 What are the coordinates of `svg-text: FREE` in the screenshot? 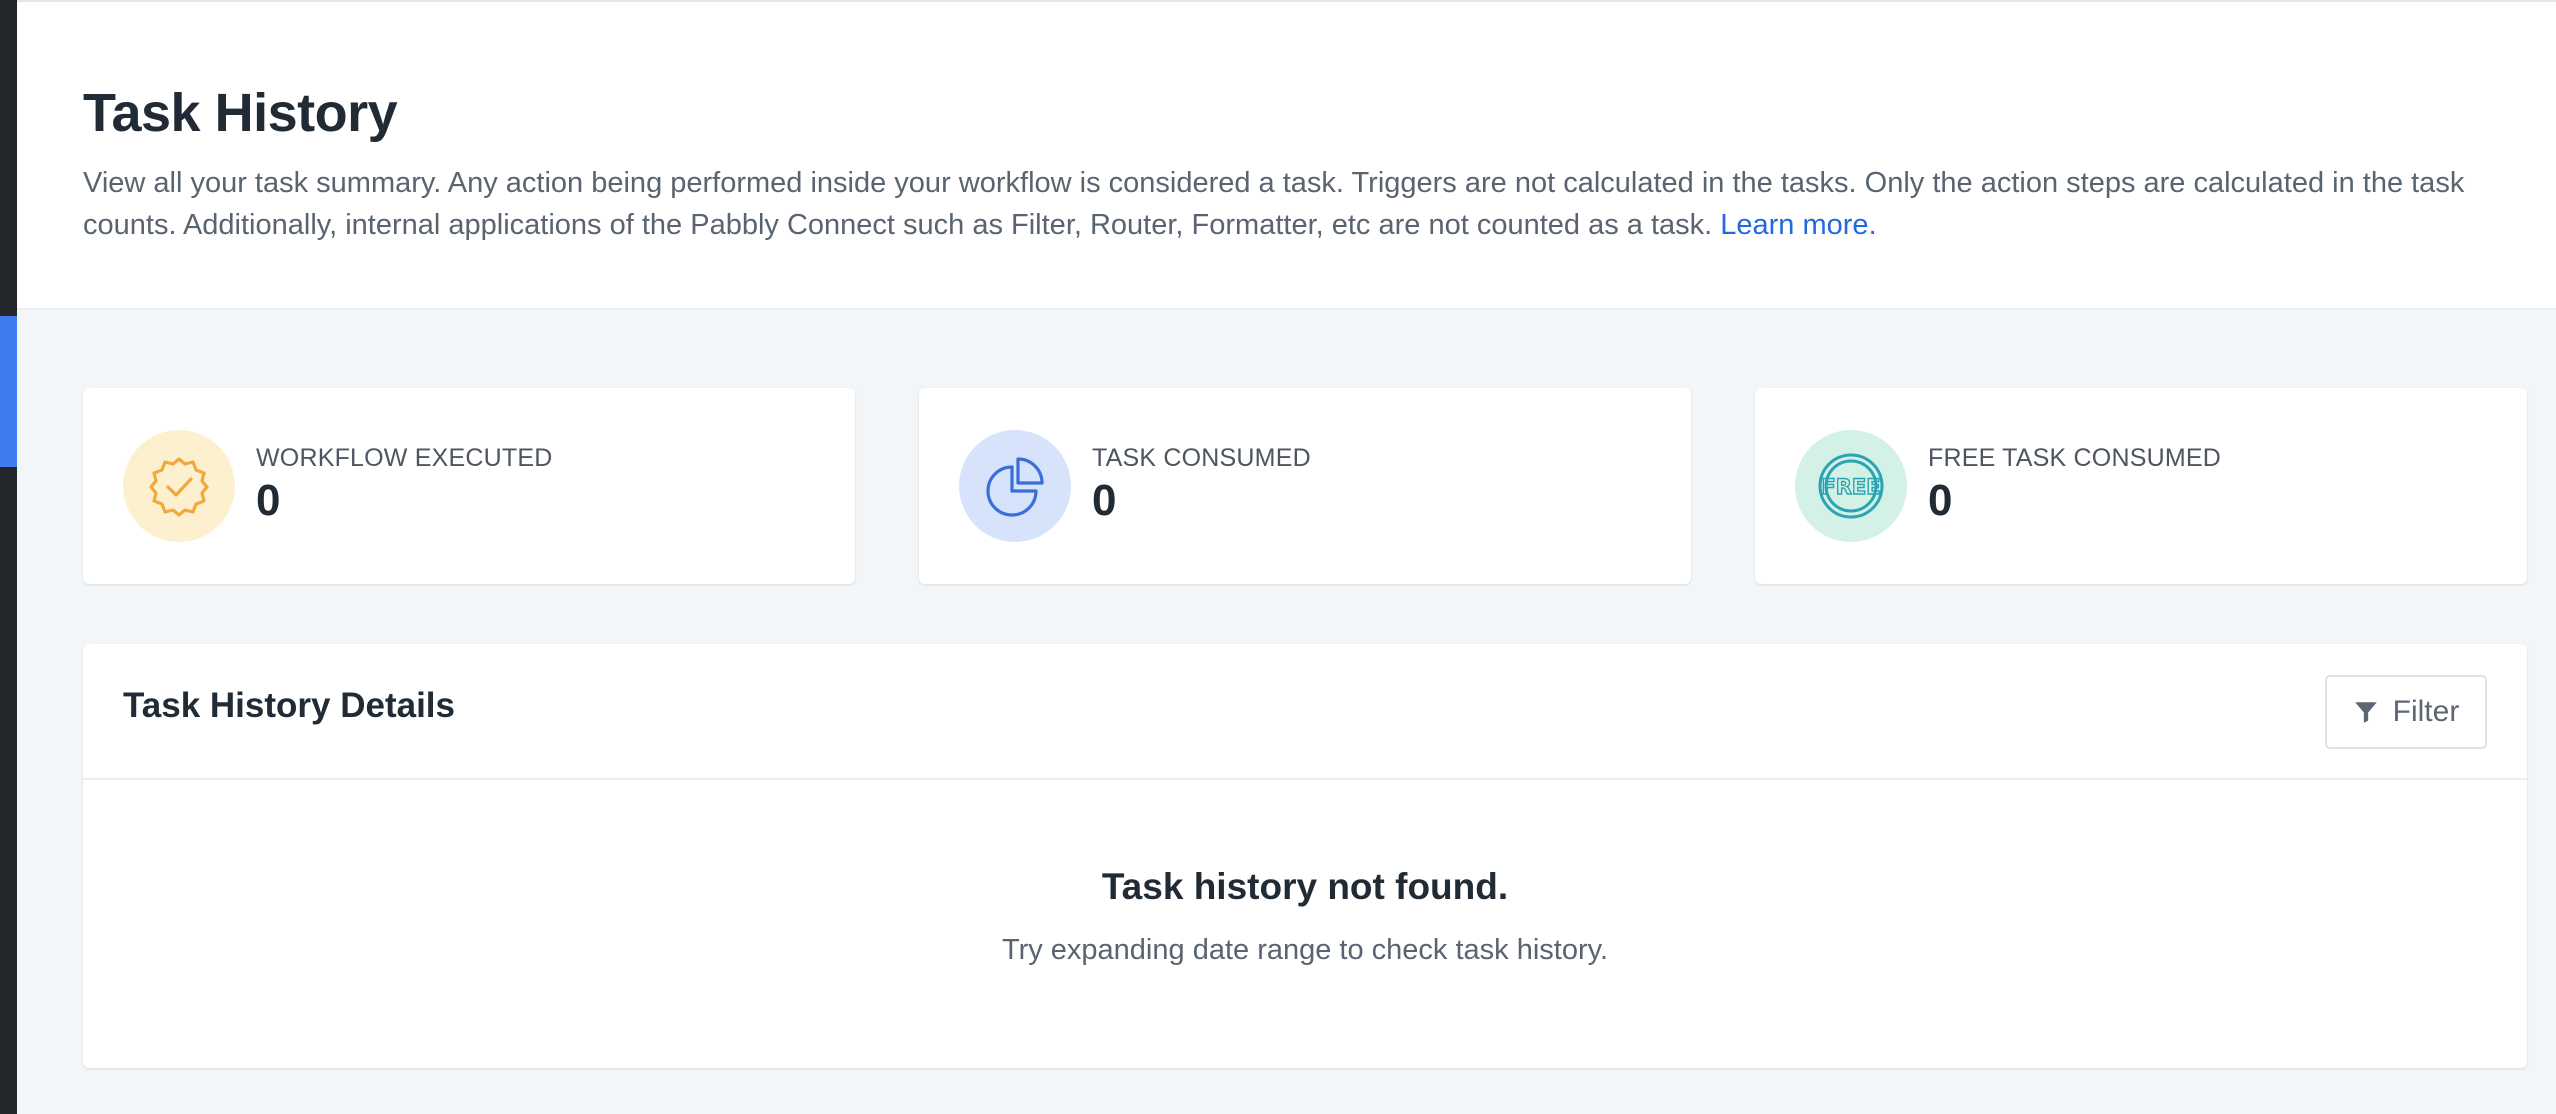 It's located at (1850, 487).